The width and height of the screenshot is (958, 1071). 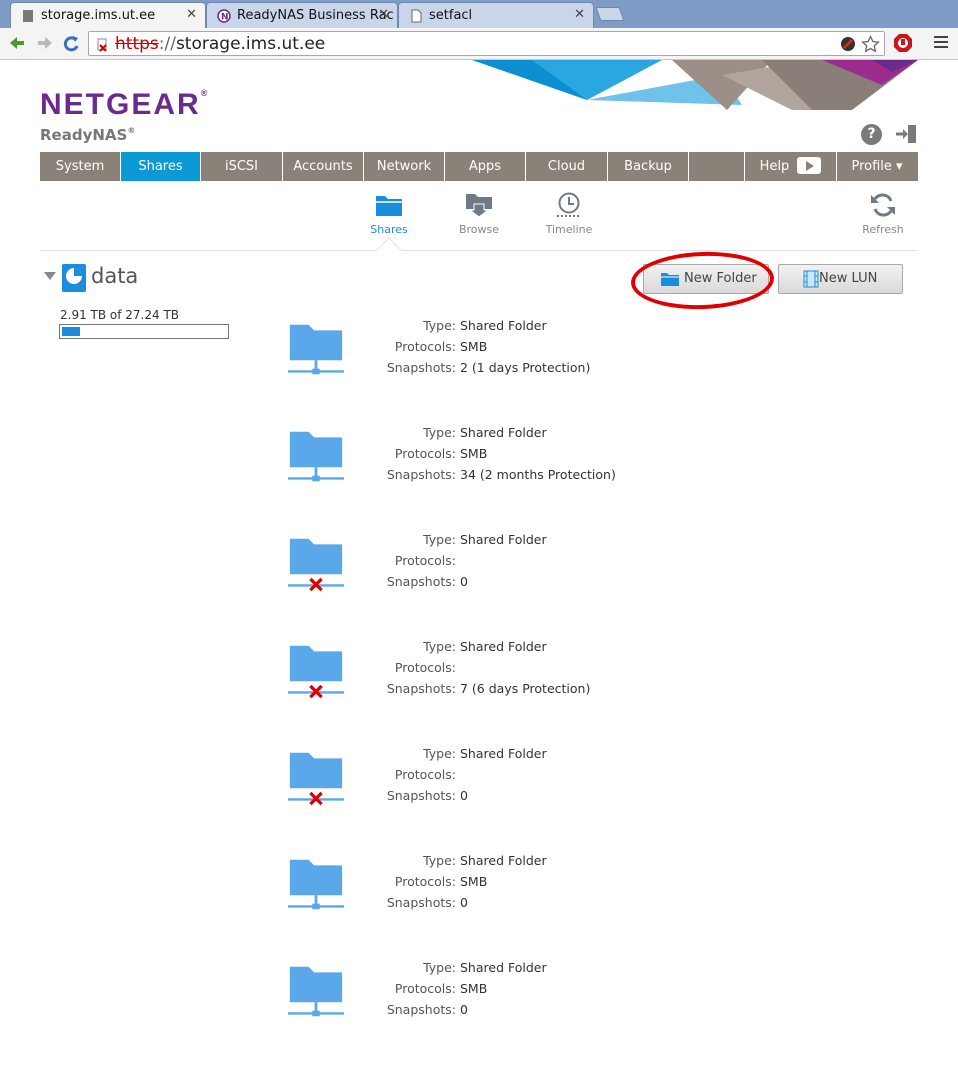 What do you see at coordinates (870, 44) in the screenshot?
I see `bookmark-star-icon` at bounding box center [870, 44].